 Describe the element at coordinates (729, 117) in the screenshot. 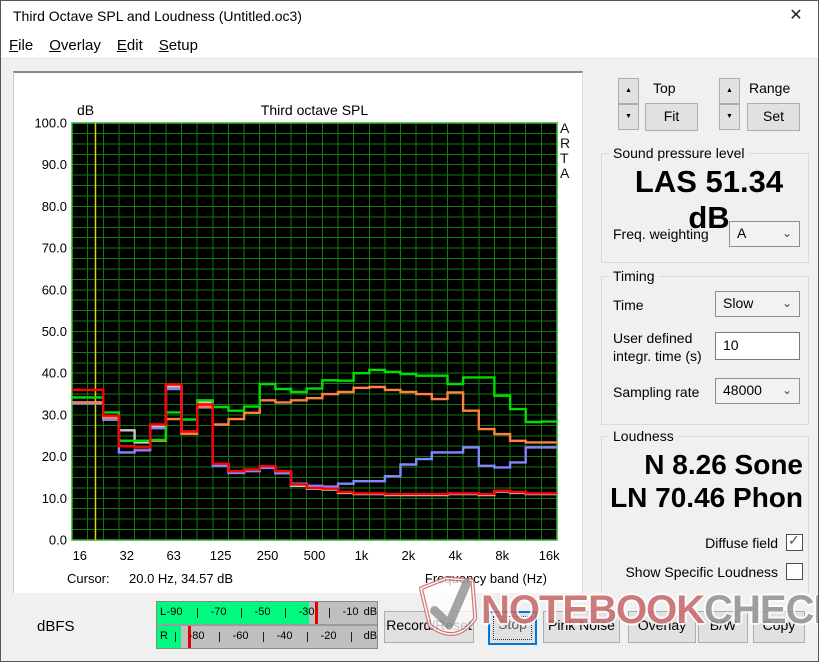

I see `range-down-spinner: ▼` at that location.